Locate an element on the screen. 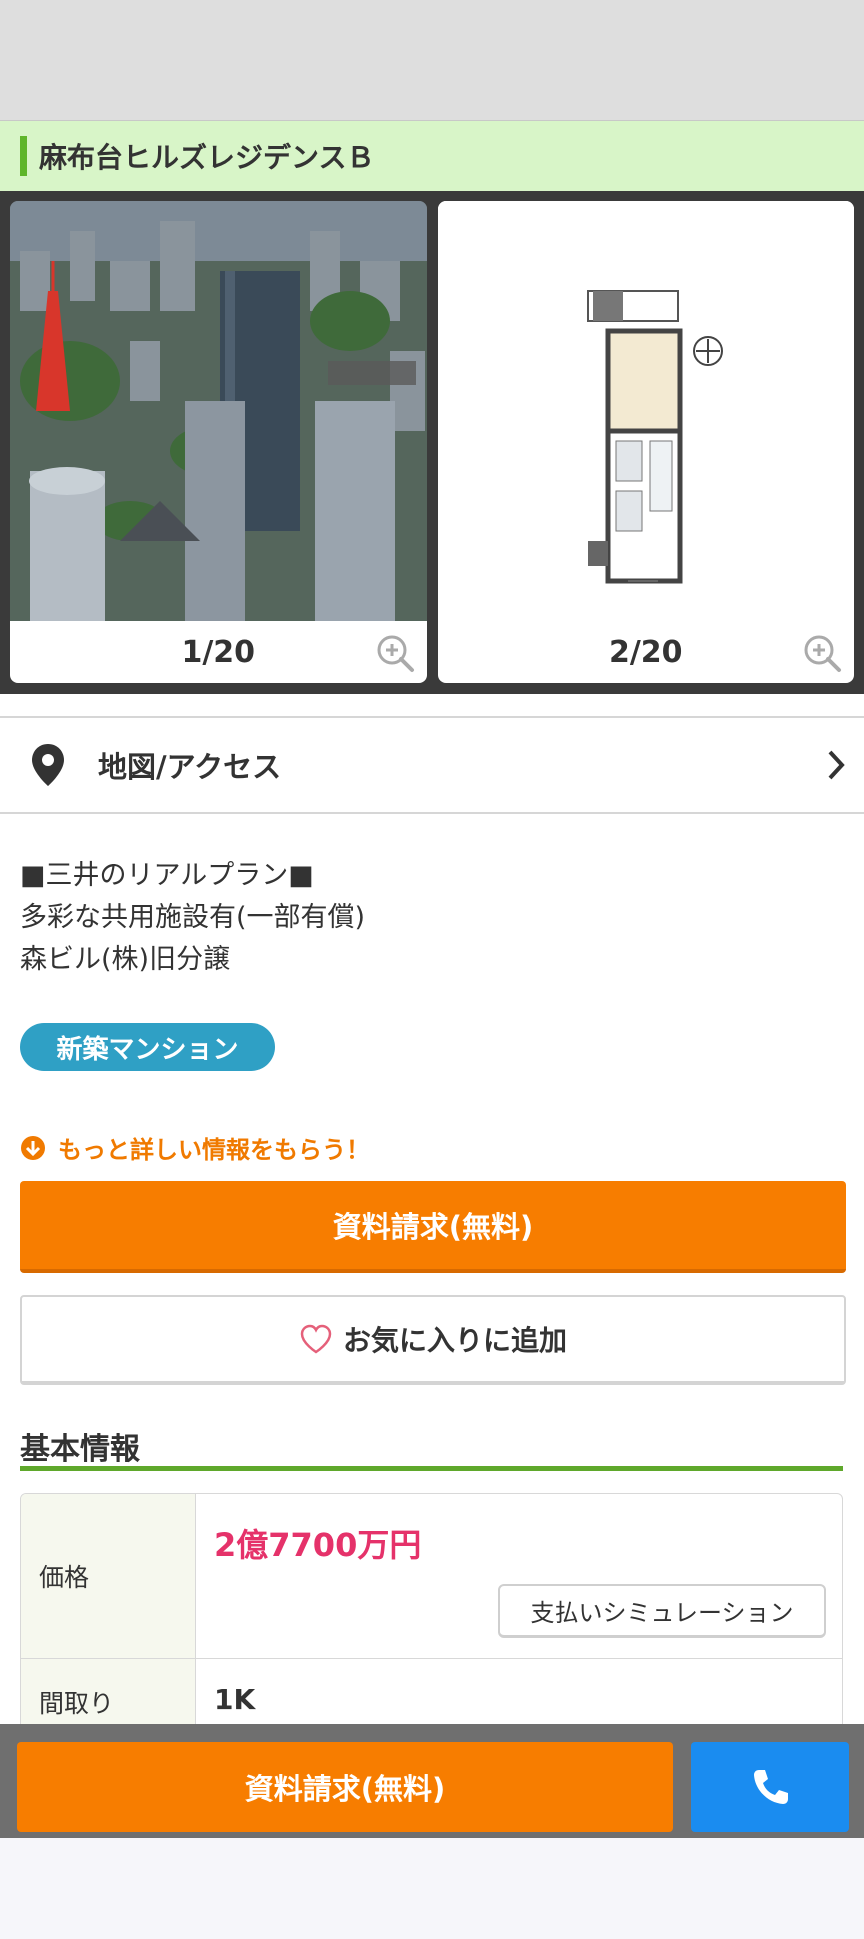 This screenshot has width=864, height=1939. access-label: 地図/アクセス is located at coordinates (190, 767).